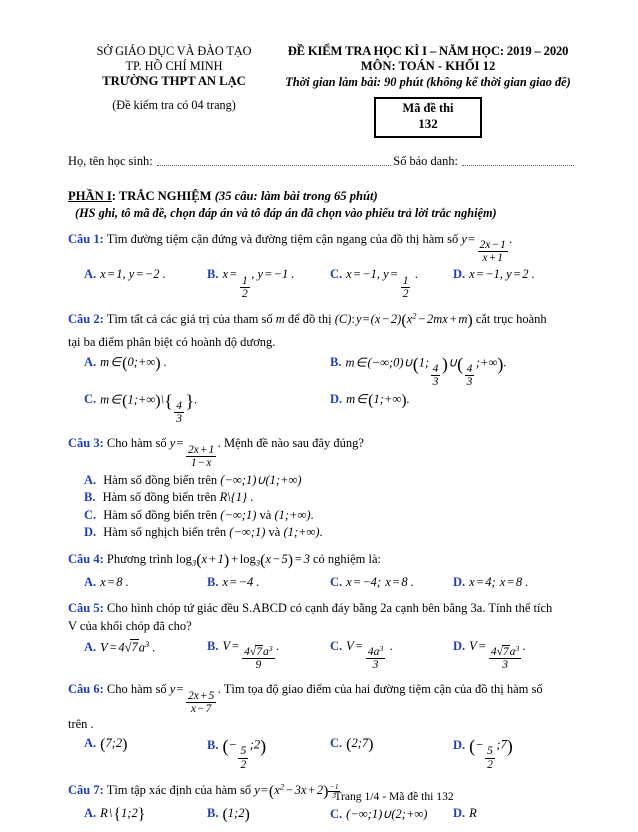 This screenshot has height=832, width=638. Describe the element at coordinates (207, 408) in the screenshot. I see `question-2-option-c: C. m ∈ (1;+∞)\{4 3}.` at that location.